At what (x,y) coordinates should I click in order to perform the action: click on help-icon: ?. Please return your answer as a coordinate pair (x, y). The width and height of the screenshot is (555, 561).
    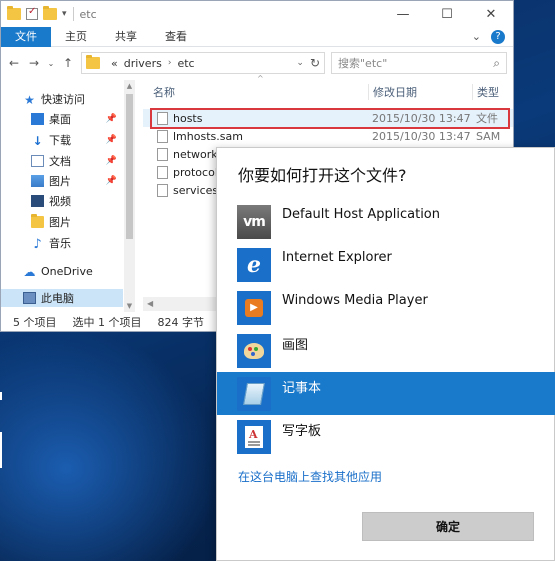
    Looking at the image, I should click on (498, 36).